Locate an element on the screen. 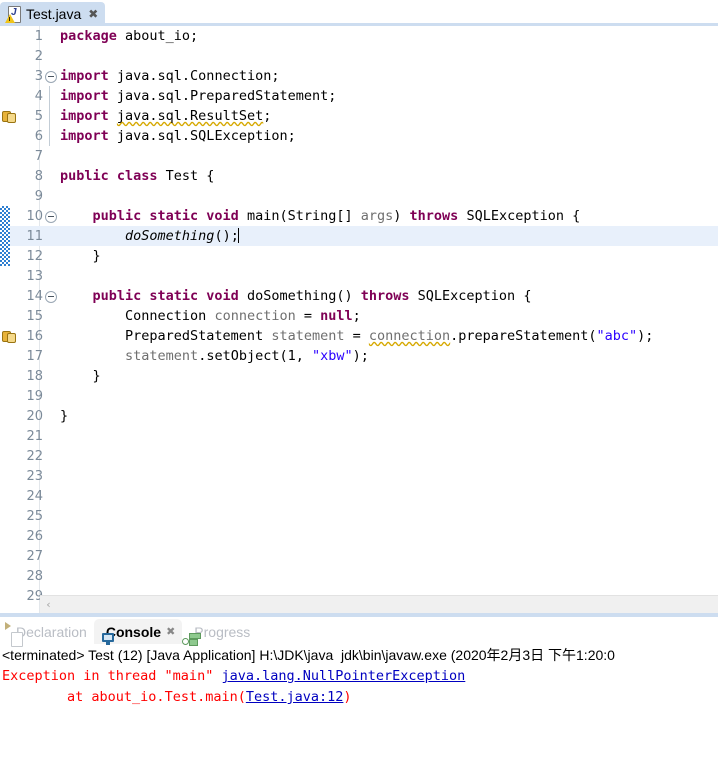  stack-trace-link: java.lang.NullPointerException is located at coordinates (343, 676).